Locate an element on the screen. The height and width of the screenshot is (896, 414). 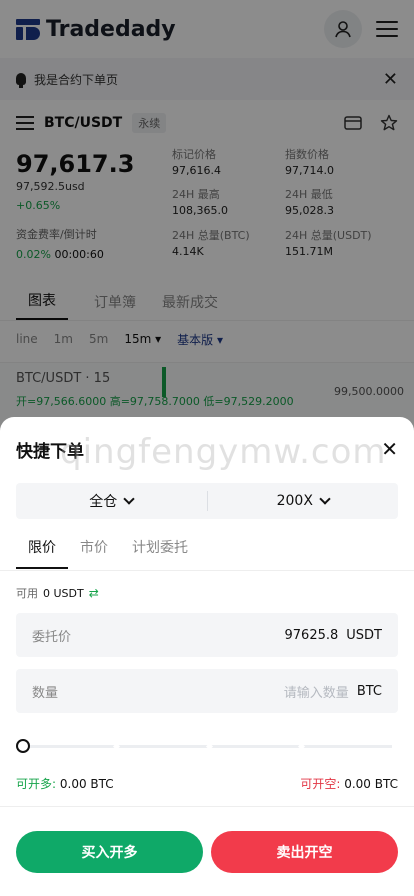
quantity-input: 请输入数量 is located at coordinates (316, 691).